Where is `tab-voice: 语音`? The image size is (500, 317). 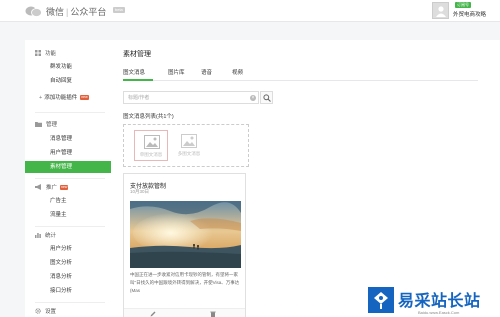 tab-voice: 语音 is located at coordinates (206, 74).